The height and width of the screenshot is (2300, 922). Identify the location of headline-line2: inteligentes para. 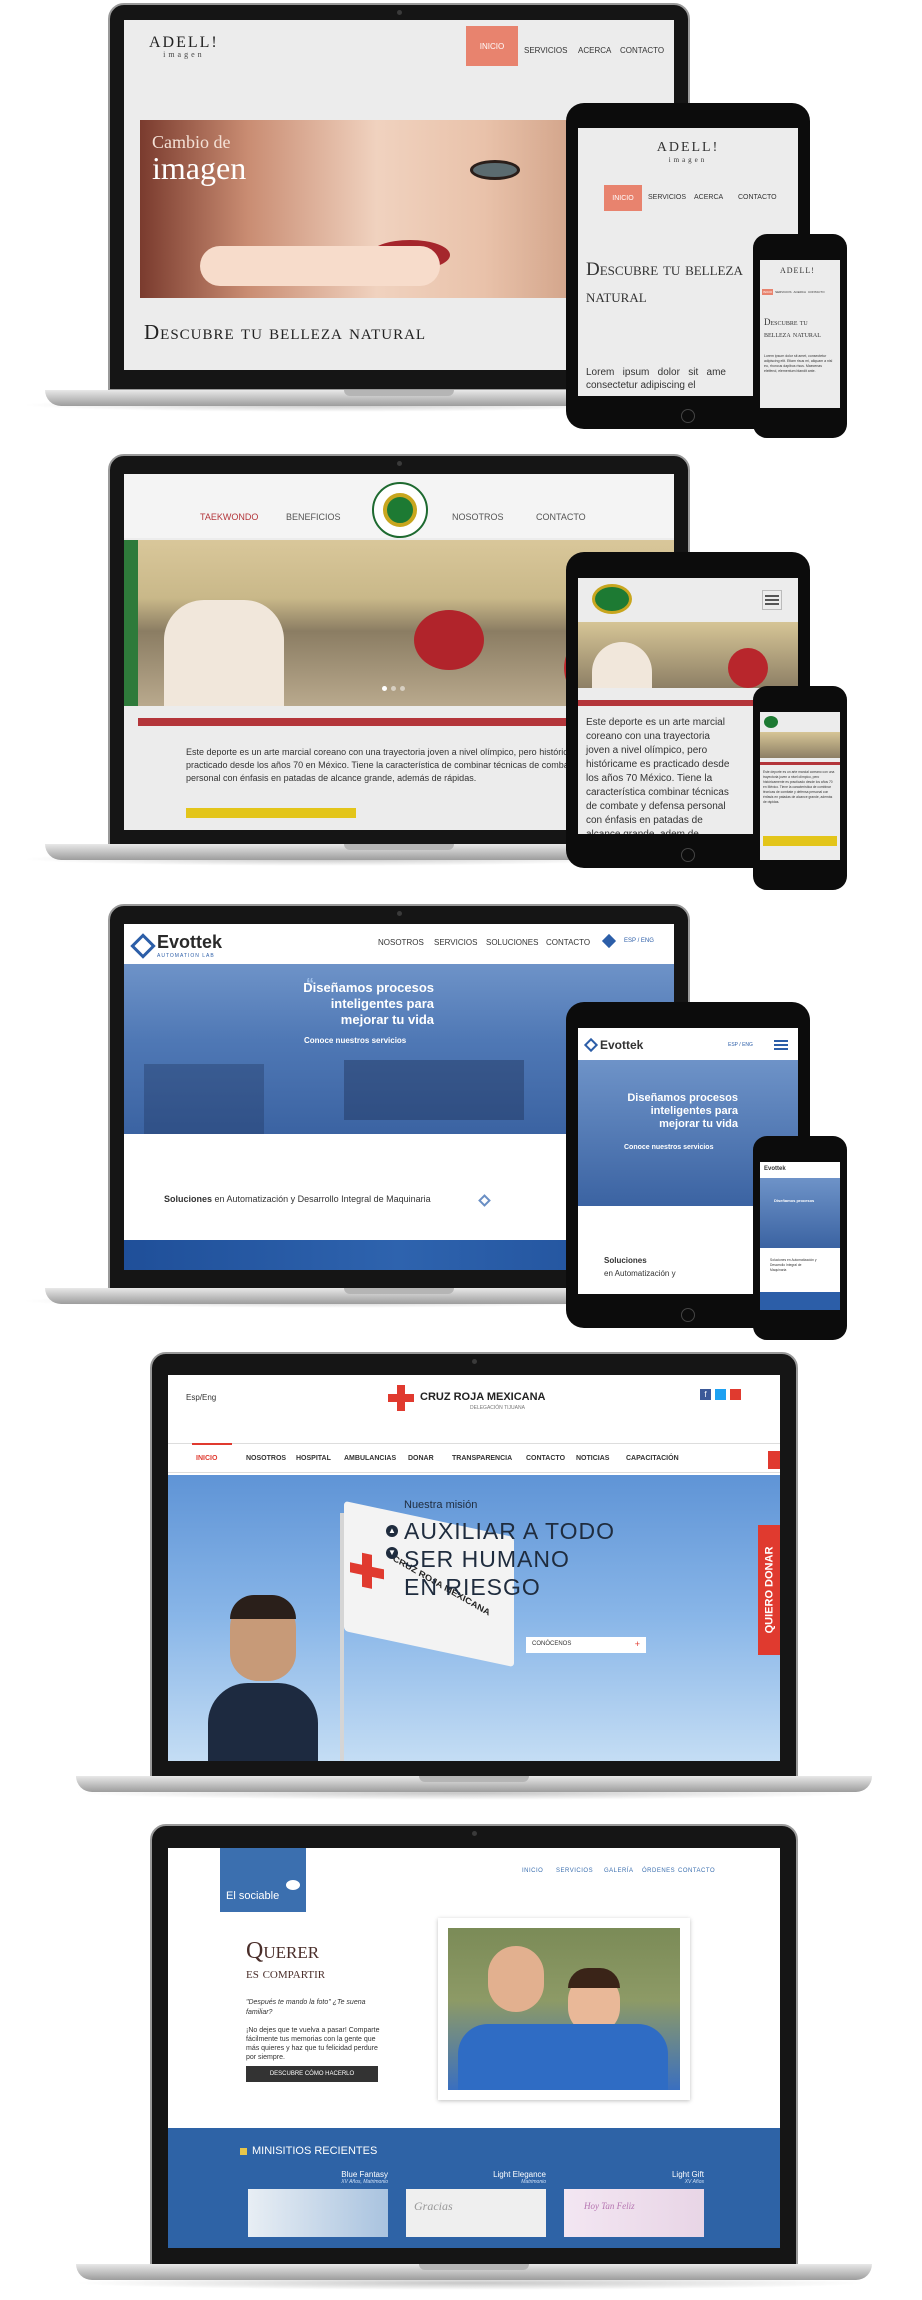
(694, 1111).